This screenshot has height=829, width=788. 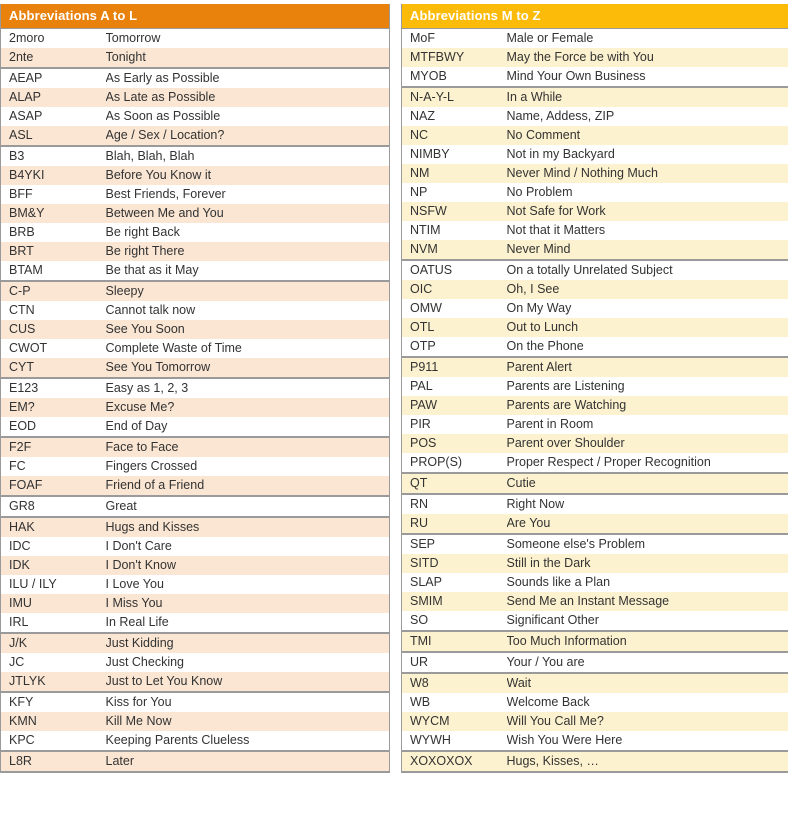 I want to click on meaning-cell: In a While, so click(x=647, y=96).